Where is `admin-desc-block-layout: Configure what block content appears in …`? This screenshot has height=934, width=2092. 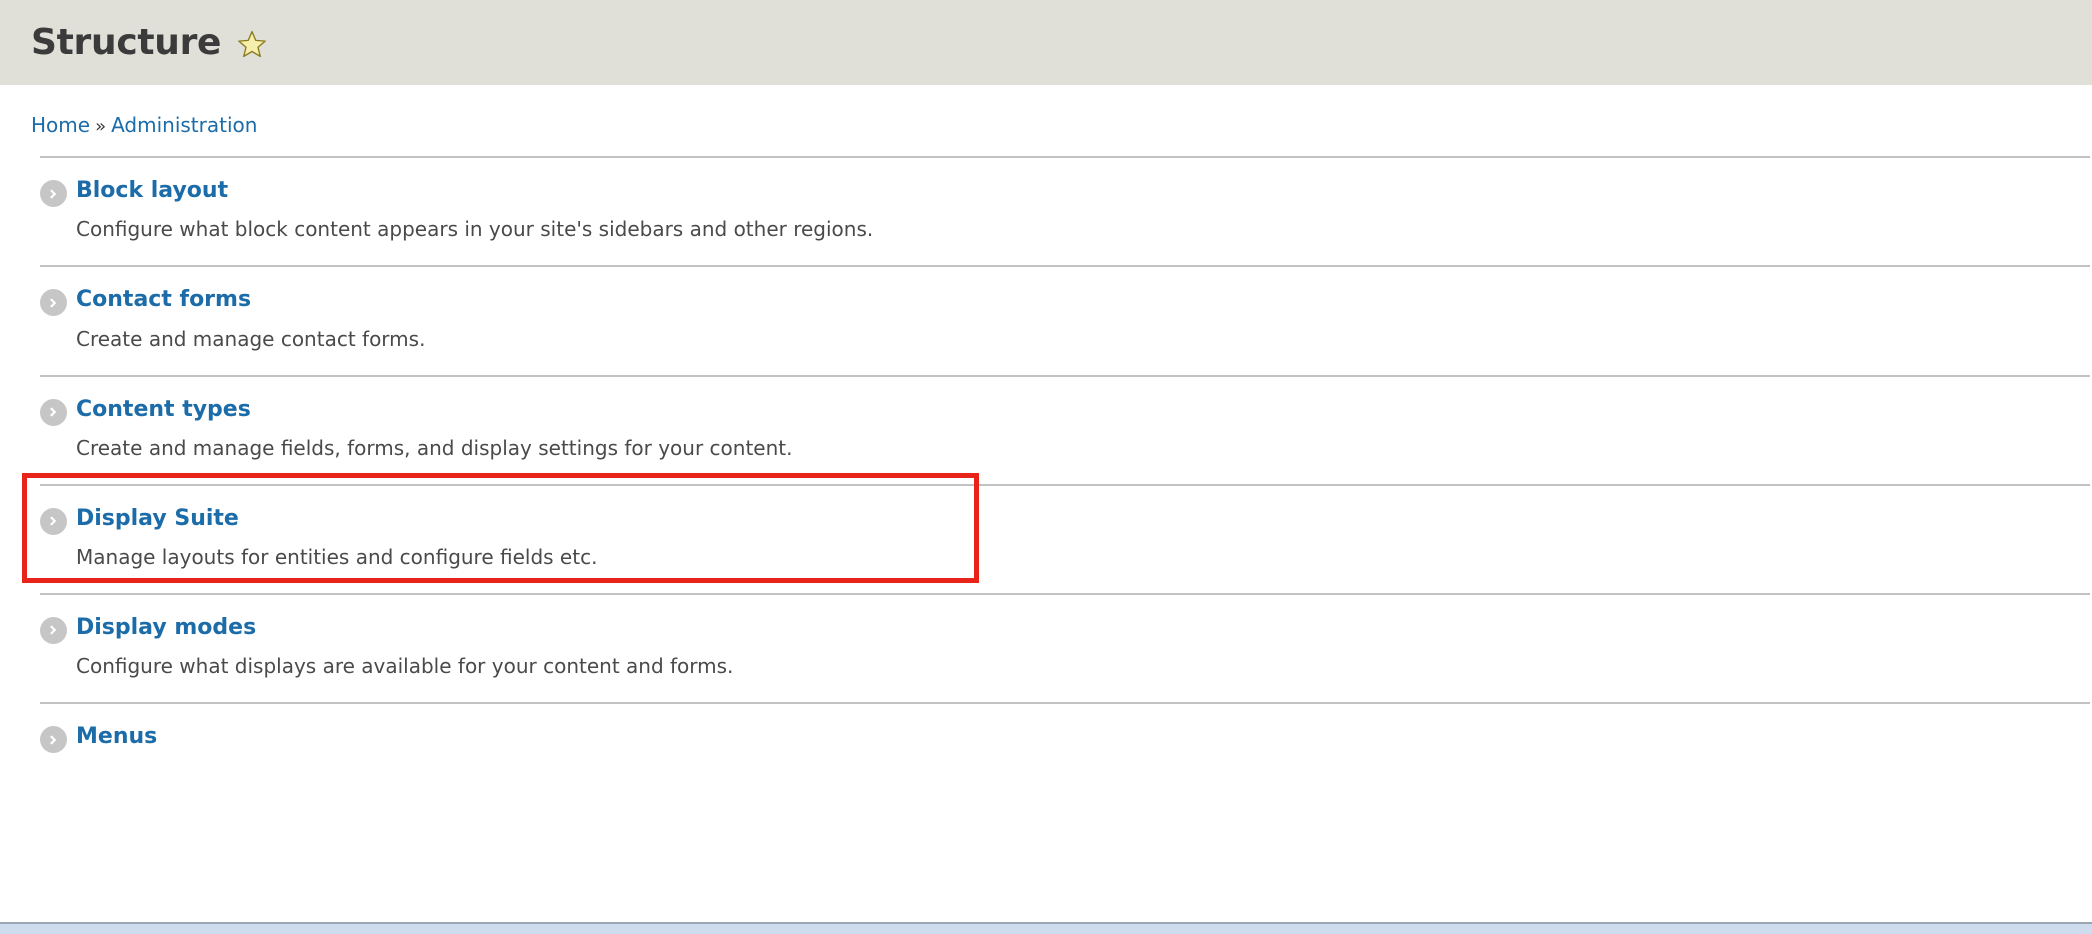
admin-desc-block-layout: Configure what block content appears in … is located at coordinates (475, 229).